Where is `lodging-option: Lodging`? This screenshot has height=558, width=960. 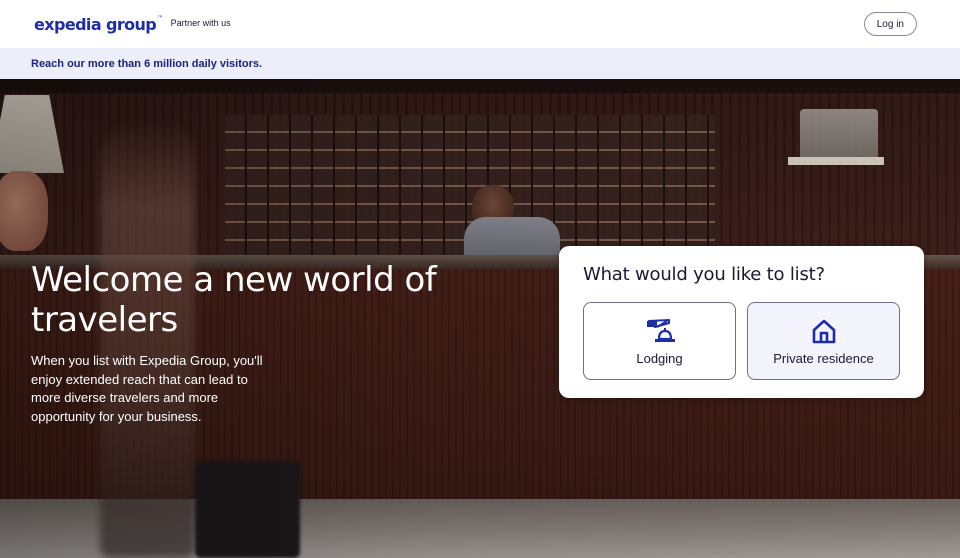
lodging-option: Lodging is located at coordinates (659, 341).